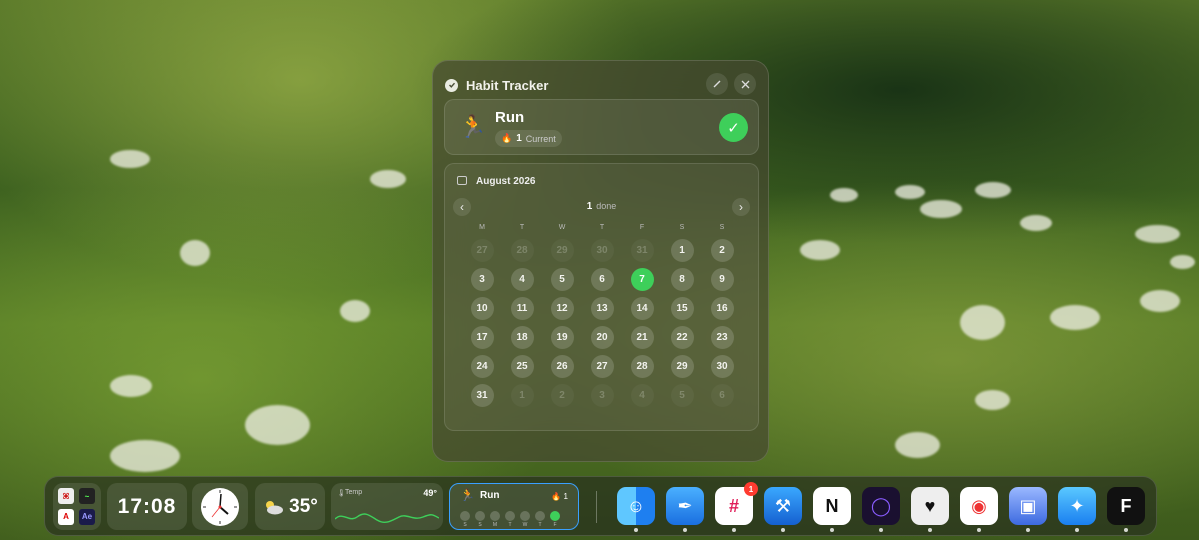  I want to click on finder-app-icon: ☺, so click(636, 509).